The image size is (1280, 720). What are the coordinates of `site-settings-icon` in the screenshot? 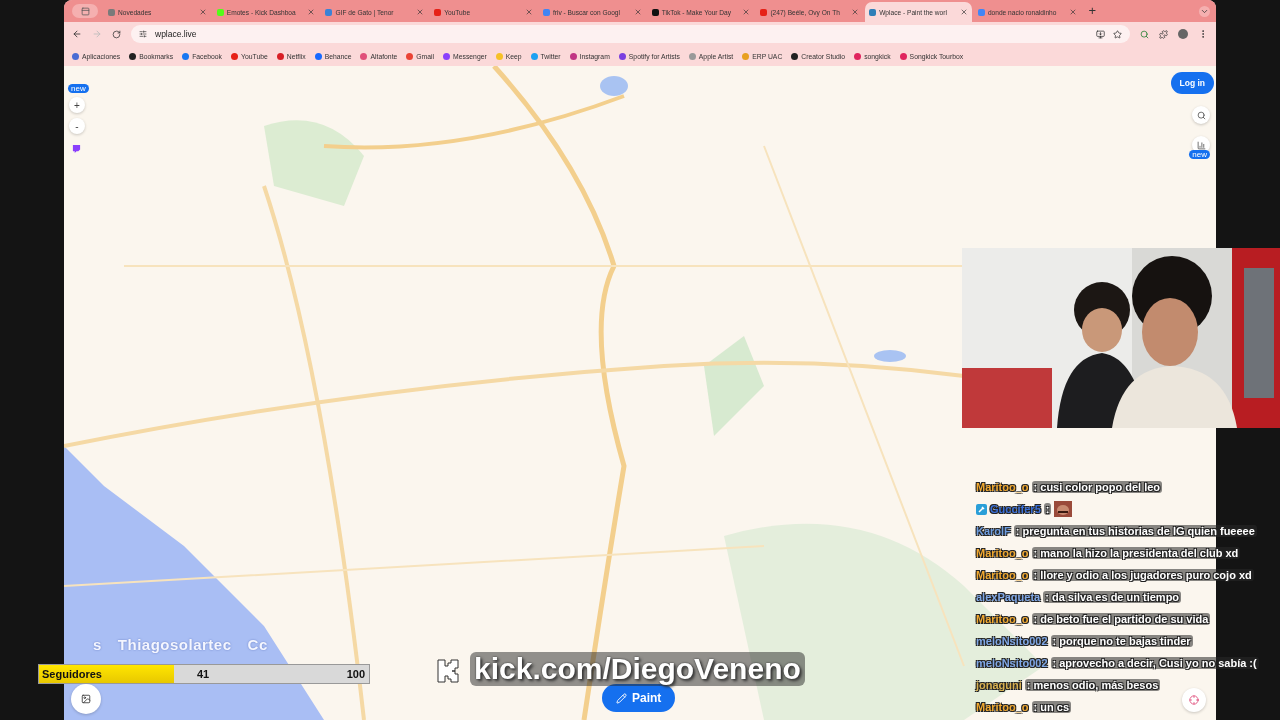 It's located at (143, 34).